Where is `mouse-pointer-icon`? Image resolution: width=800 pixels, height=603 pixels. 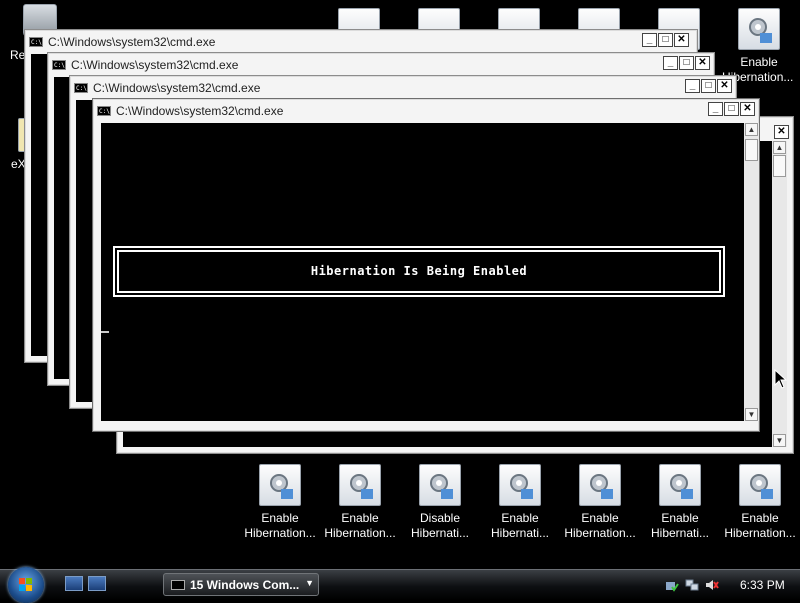
mouse-pointer-icon is located at coordinates (781, 379).